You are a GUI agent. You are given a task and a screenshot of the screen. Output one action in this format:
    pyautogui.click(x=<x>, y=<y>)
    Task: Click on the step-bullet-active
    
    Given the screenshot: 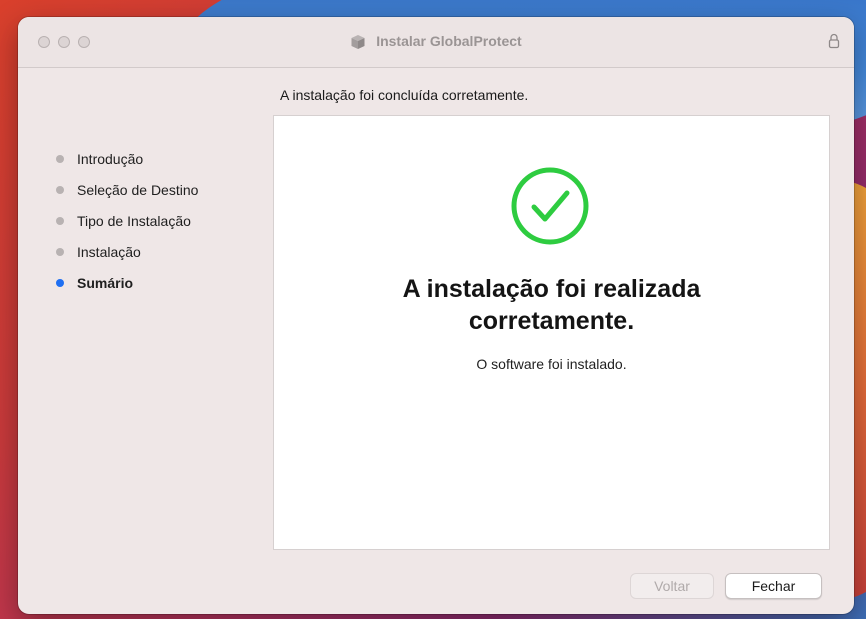 What is the action you would take?
    pyautogui.click(x=60, y=282)
    